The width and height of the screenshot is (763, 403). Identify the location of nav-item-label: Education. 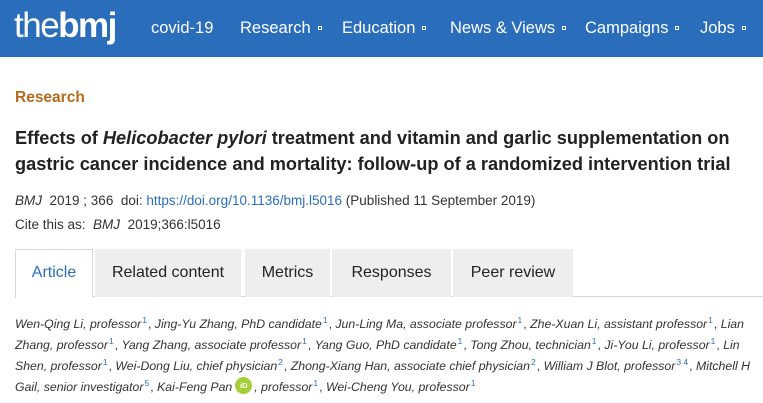
(379, 28).